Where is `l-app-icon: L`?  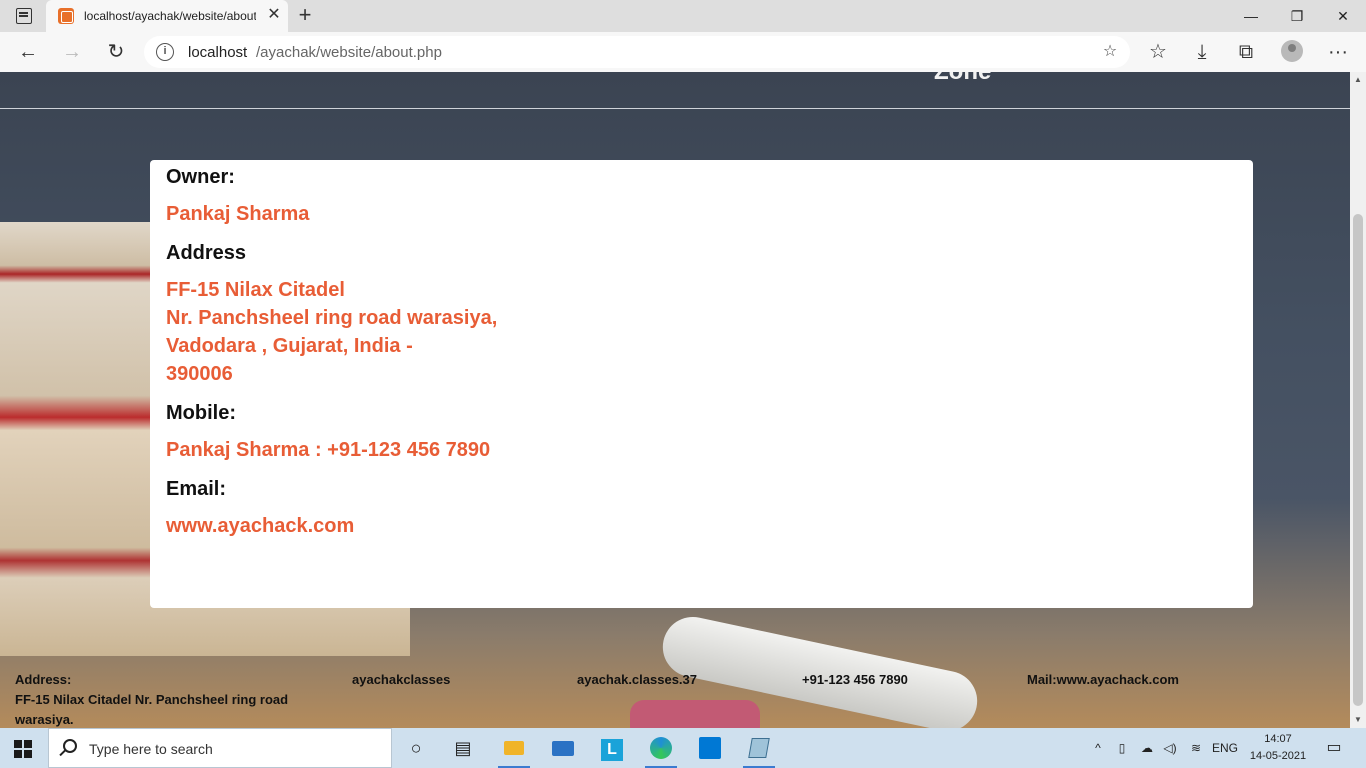 l-app-icon: L is located at coordinates (612, 748).